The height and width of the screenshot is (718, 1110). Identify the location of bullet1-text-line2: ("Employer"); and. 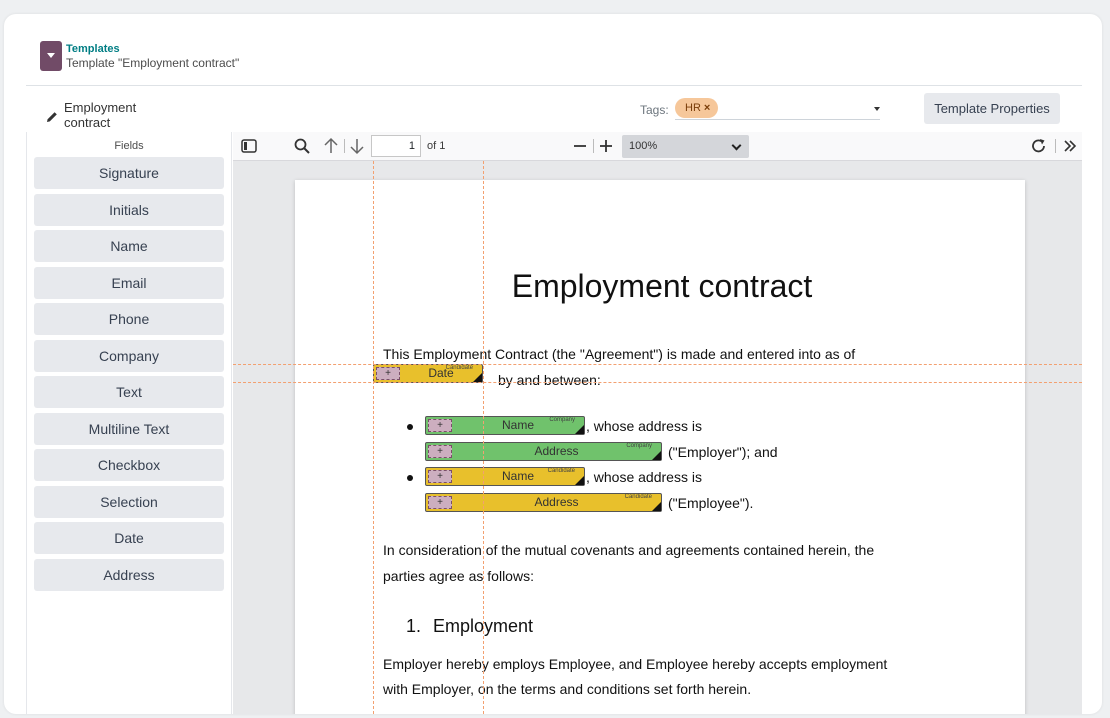
(723, 452).